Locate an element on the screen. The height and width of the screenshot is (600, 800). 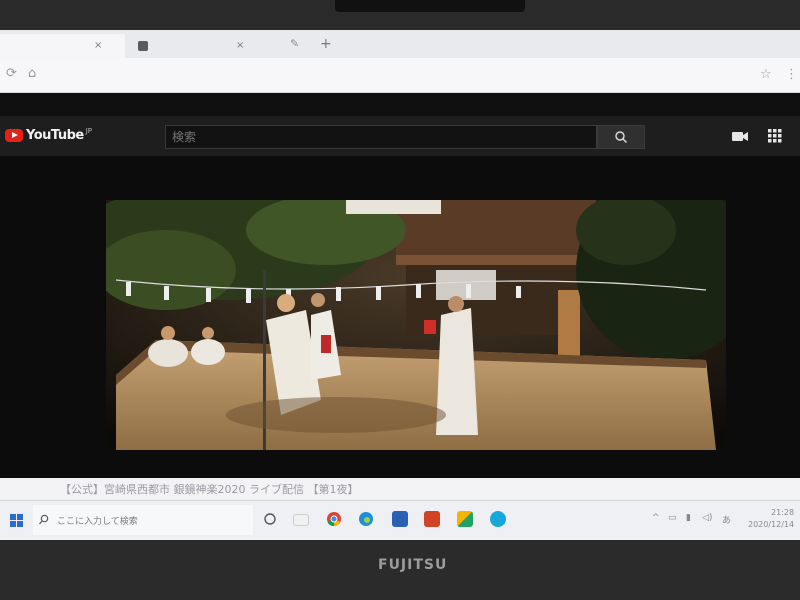
photos-icon is located at coordinates (465, 519).